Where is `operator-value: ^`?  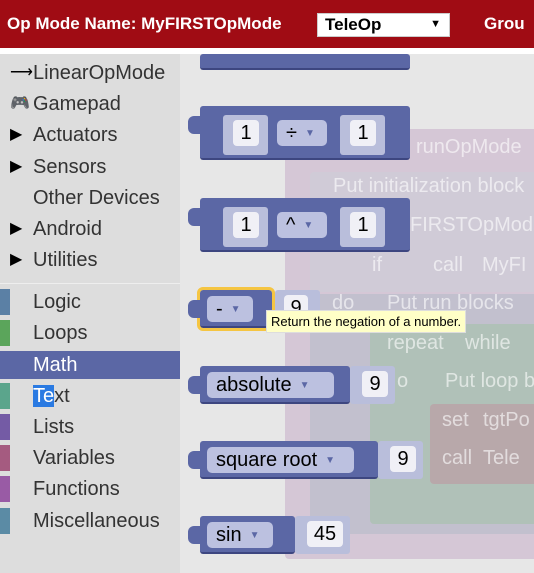
operator-value: ^ is located at coordinates (291, 225).